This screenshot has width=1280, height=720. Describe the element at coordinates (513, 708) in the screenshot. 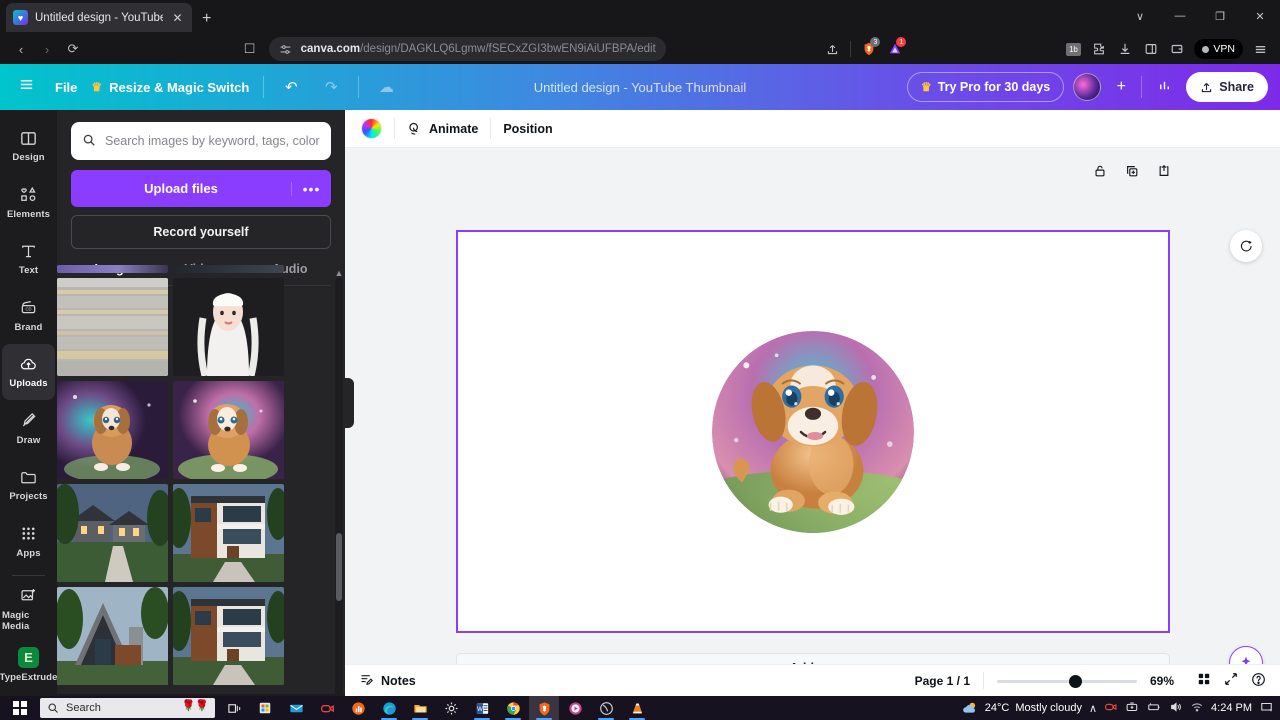

I see `chrome-icon` at that location.